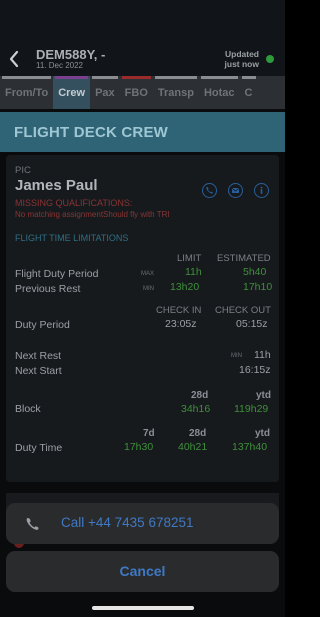 The height and width of the screenshot is (617, 320). I want to click on back-chevron-icon, so click(14, 59).